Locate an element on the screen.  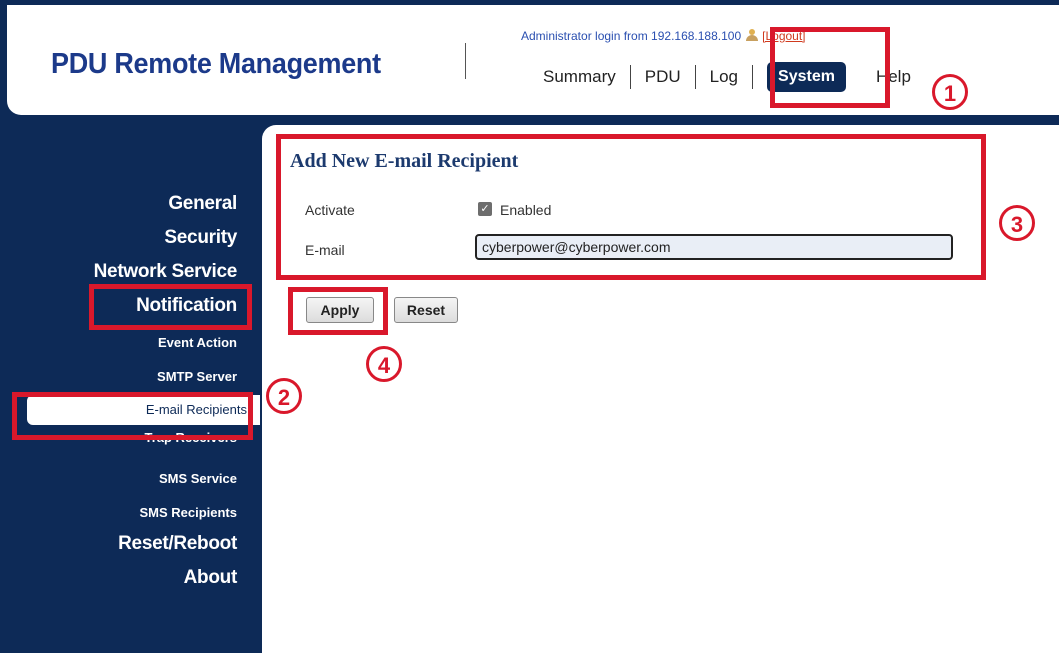
sidebar-item-event-action: Event Action is located at coordinates (122, 343).